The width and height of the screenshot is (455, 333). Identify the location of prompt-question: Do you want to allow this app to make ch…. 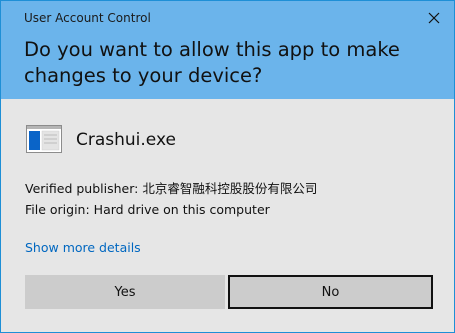
(212, 62).